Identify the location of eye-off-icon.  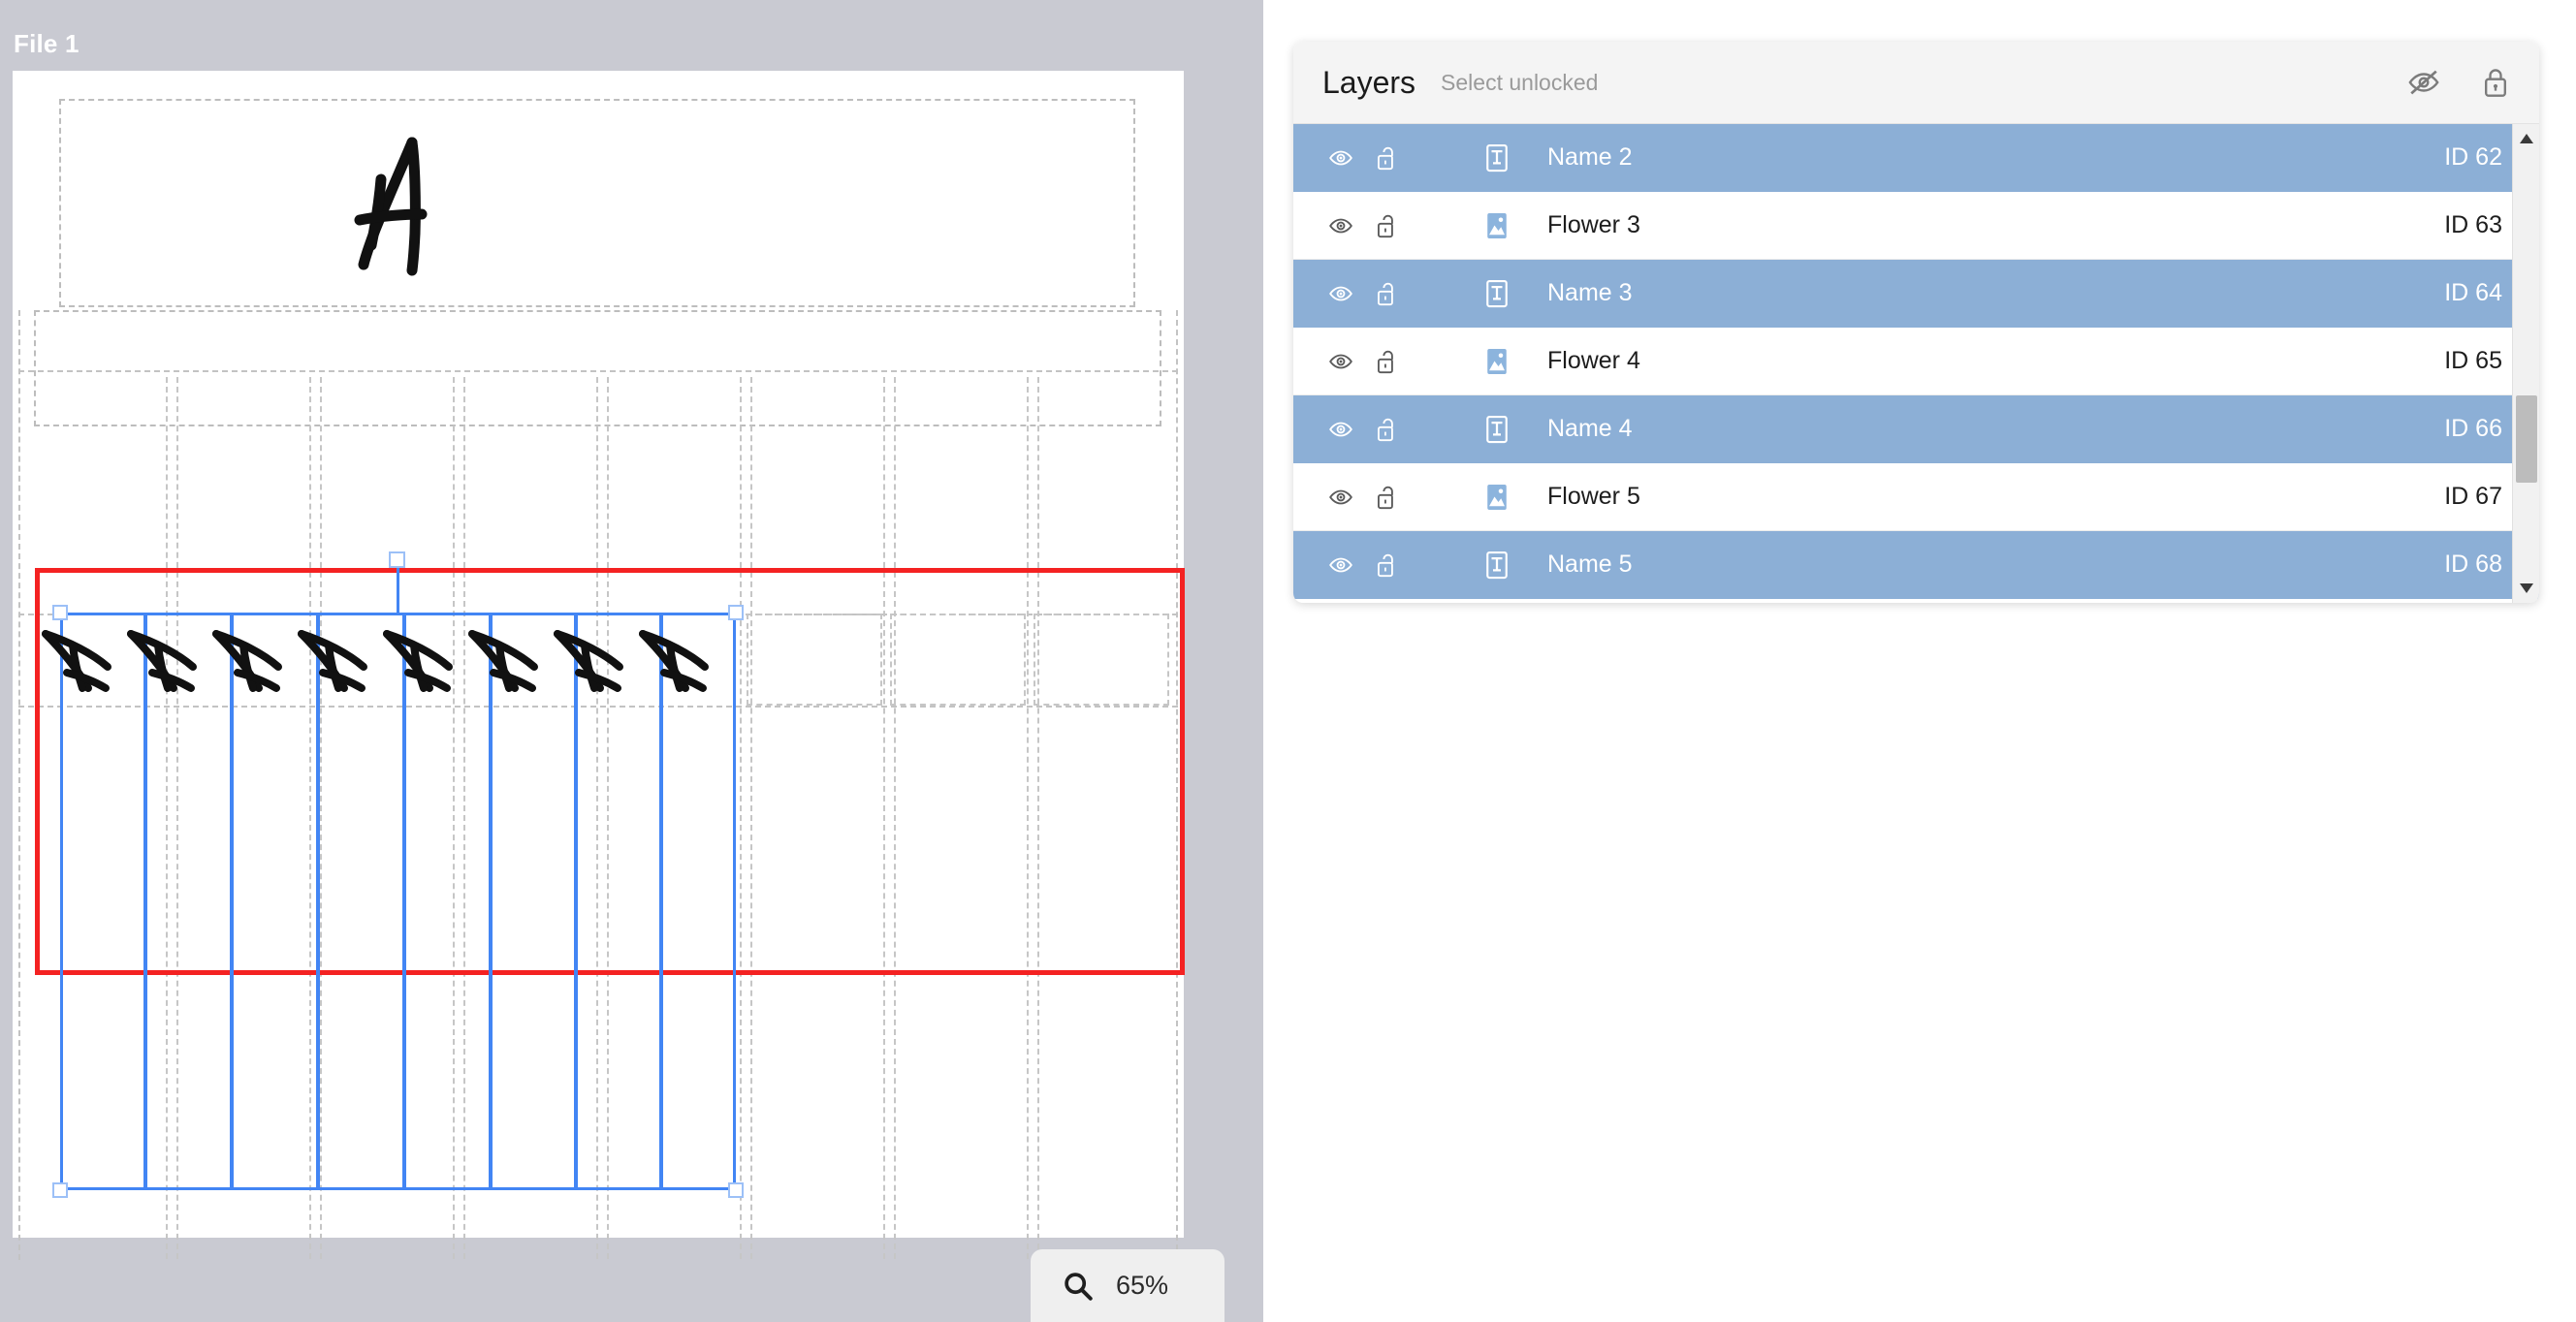
(2423, 82).